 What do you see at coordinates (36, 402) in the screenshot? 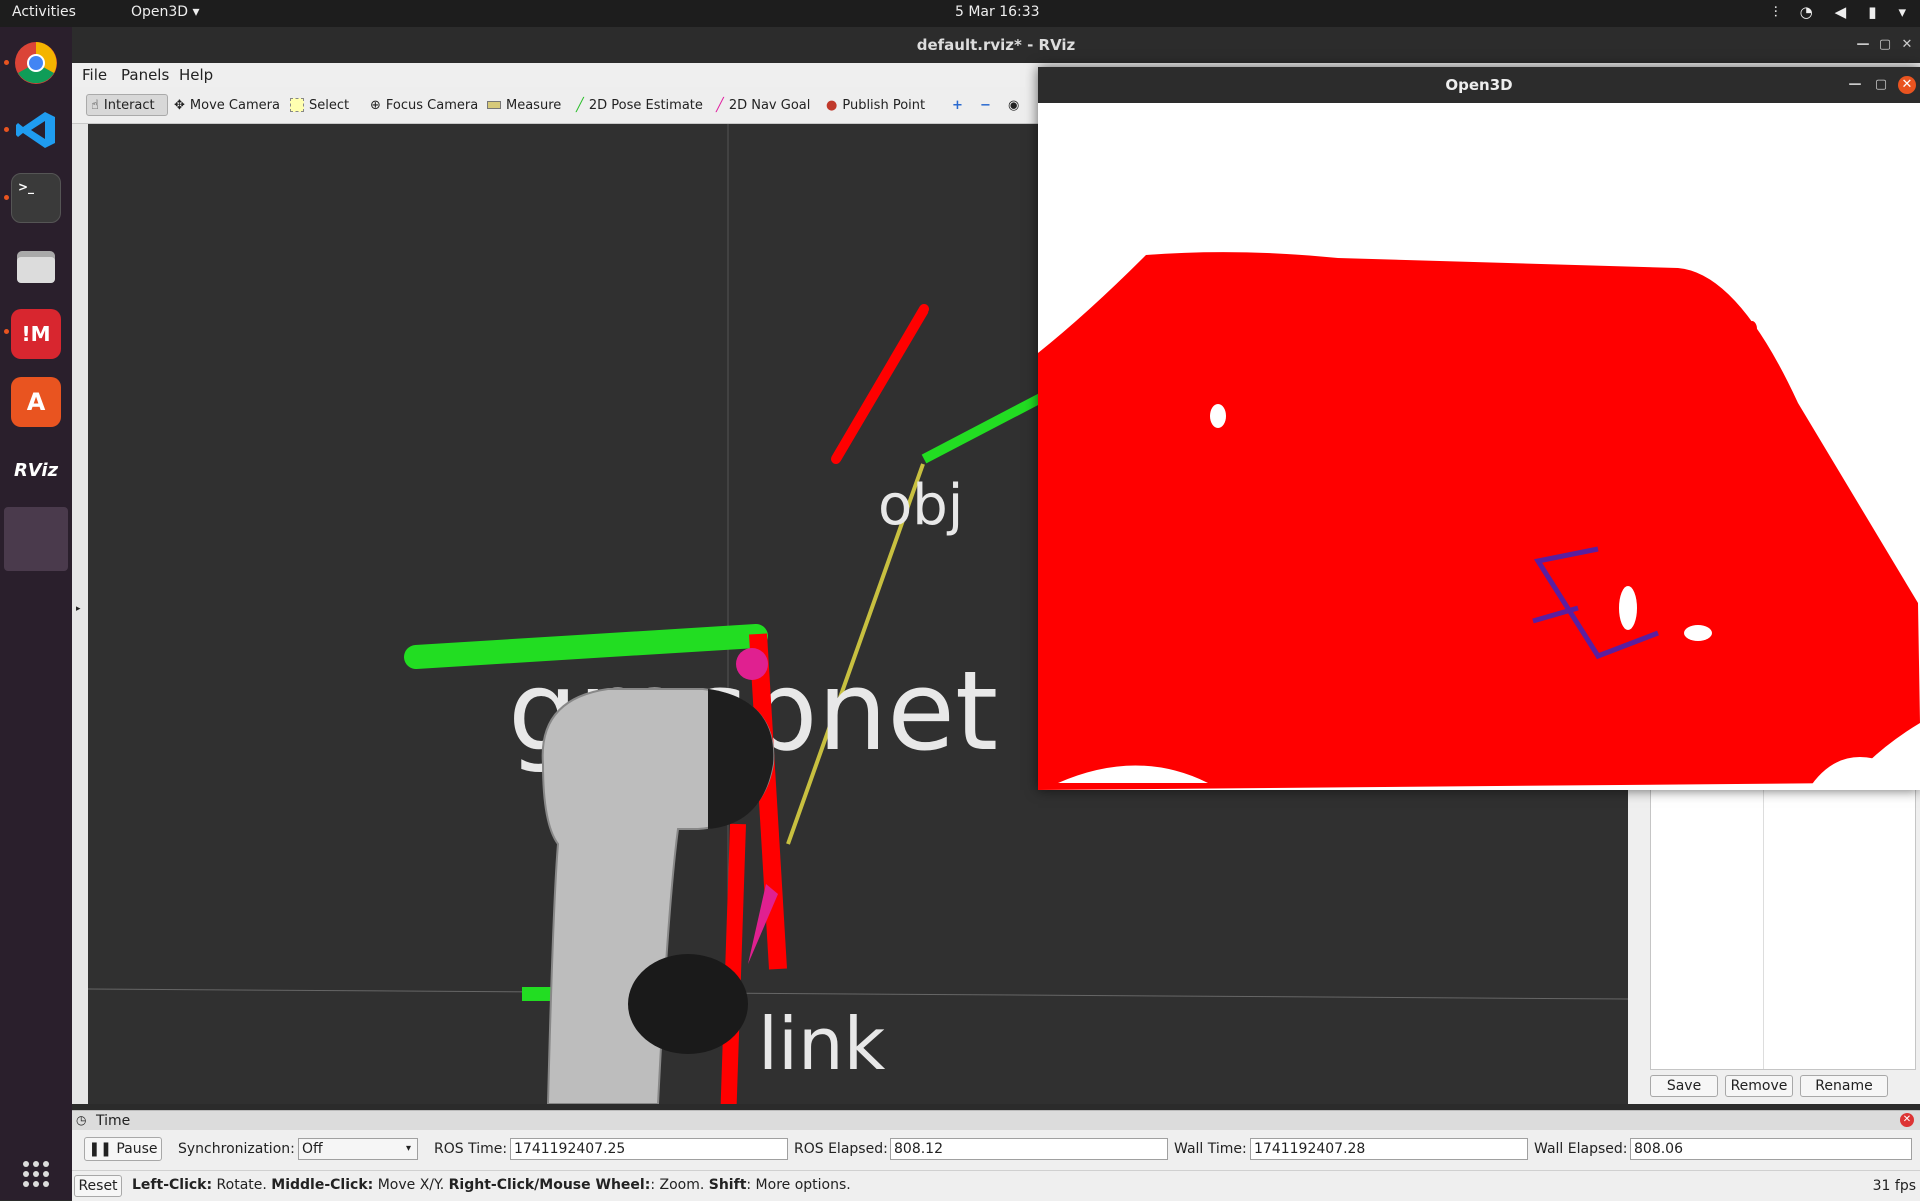
I see `software-center-icon: A` at bounding box center [36, 402].